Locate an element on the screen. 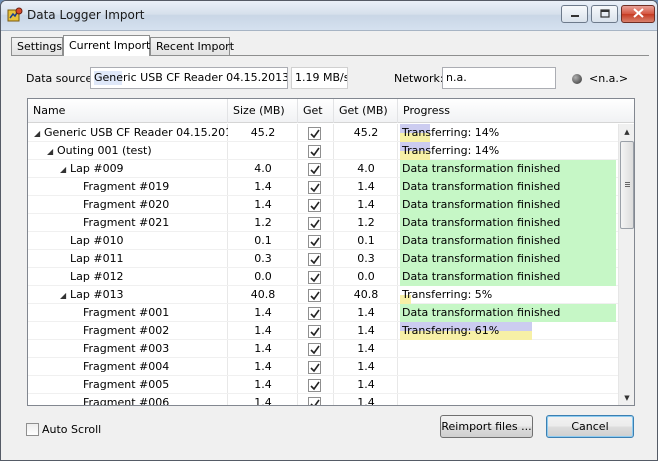 This screenshot has height=461, width=658. close-button is located at coordinates (638, 14).